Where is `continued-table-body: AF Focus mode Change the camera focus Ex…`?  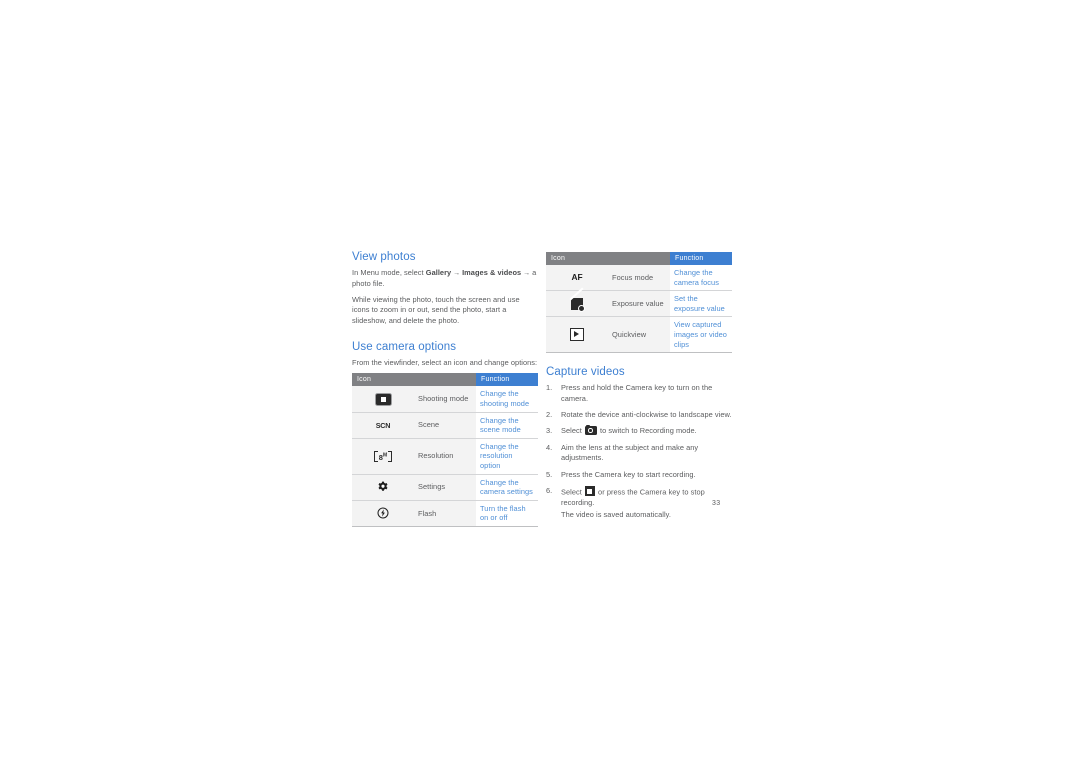
continued-table-body: AF Focus mode Change the camera focus Ex… is located at coordinates (639, 309).